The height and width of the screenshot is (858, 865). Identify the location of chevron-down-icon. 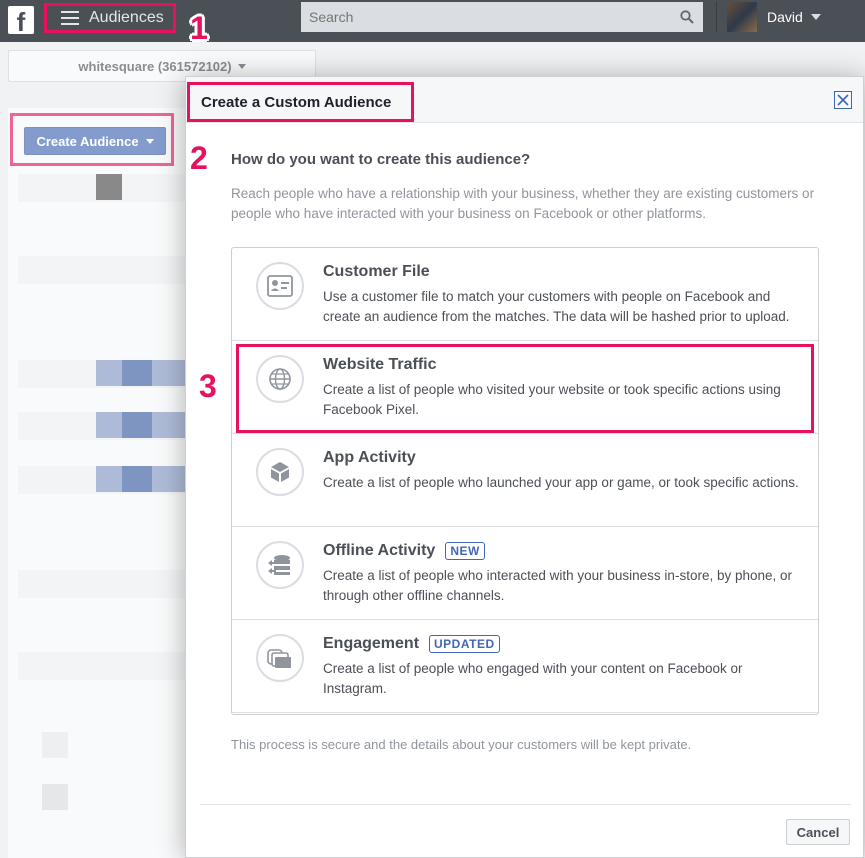
(815, 17).